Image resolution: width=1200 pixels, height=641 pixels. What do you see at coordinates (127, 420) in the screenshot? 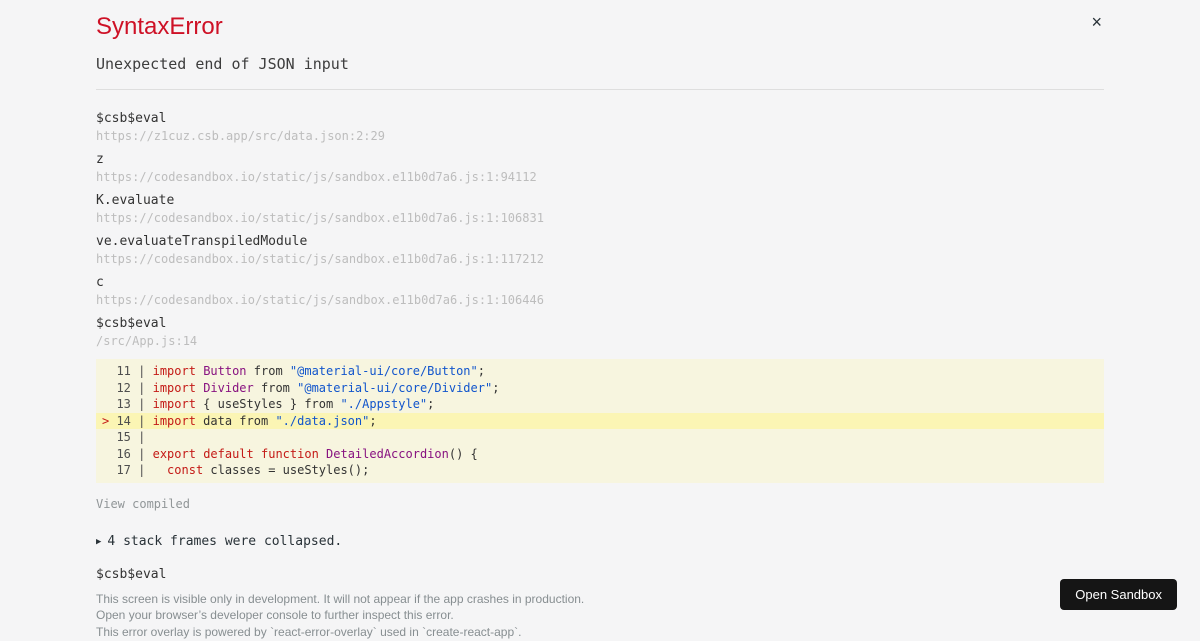
I see `code-line-gutter: > 14 |` at bounding box center [127, 420].